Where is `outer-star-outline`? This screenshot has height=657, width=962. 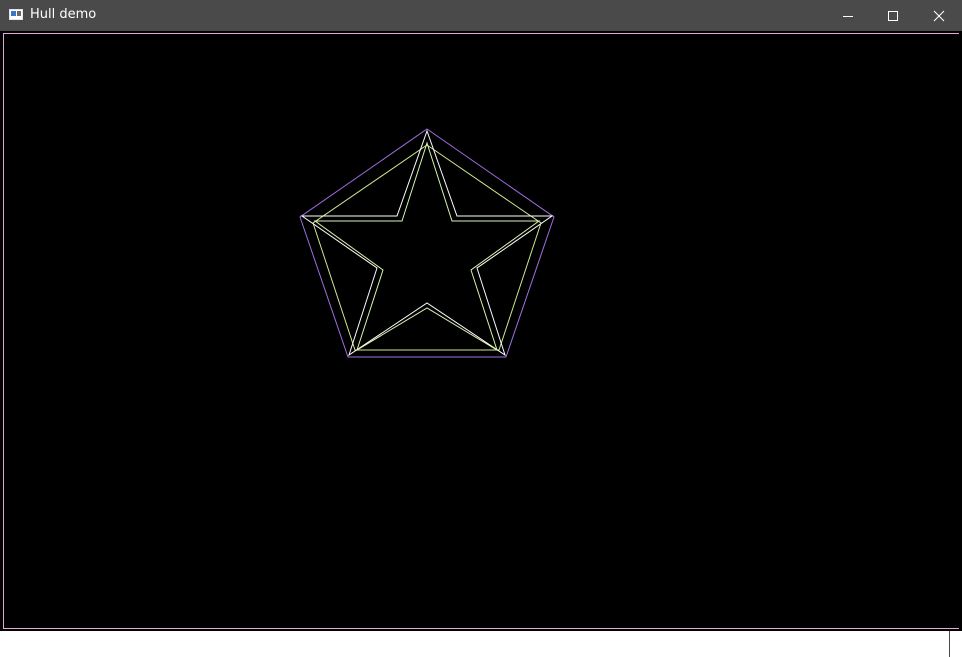
outer-star-outline is located at coordinates (427, 243).